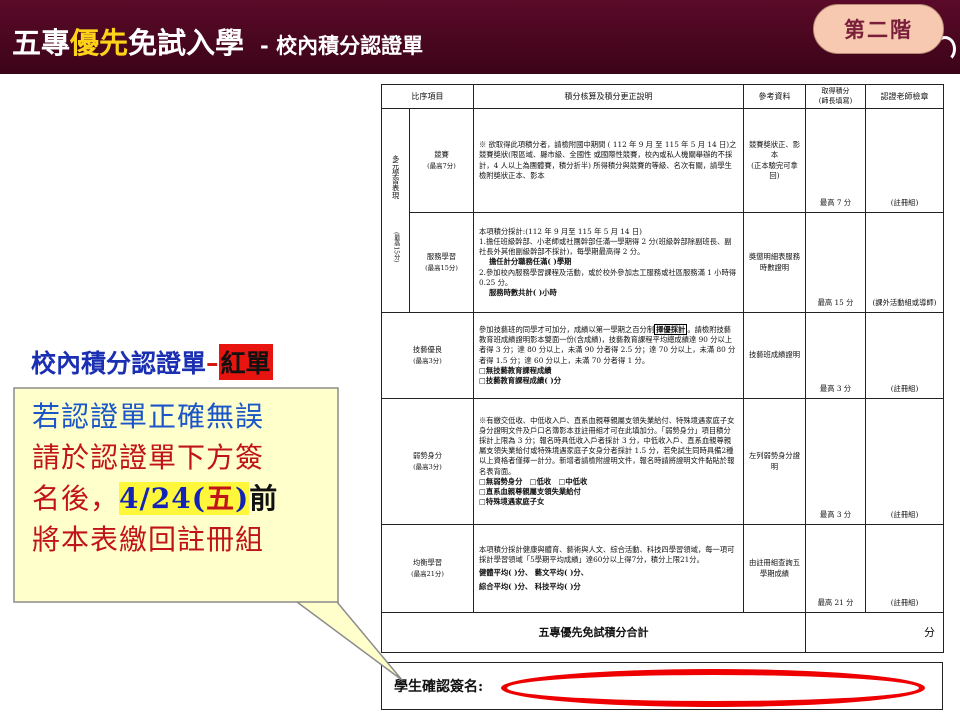 This screenshot has width=960, height=720. What do you see at coordinates (186, 43) in the screenshot?
I see `title-part2: 免試入學` at bounding box center [186, 43].